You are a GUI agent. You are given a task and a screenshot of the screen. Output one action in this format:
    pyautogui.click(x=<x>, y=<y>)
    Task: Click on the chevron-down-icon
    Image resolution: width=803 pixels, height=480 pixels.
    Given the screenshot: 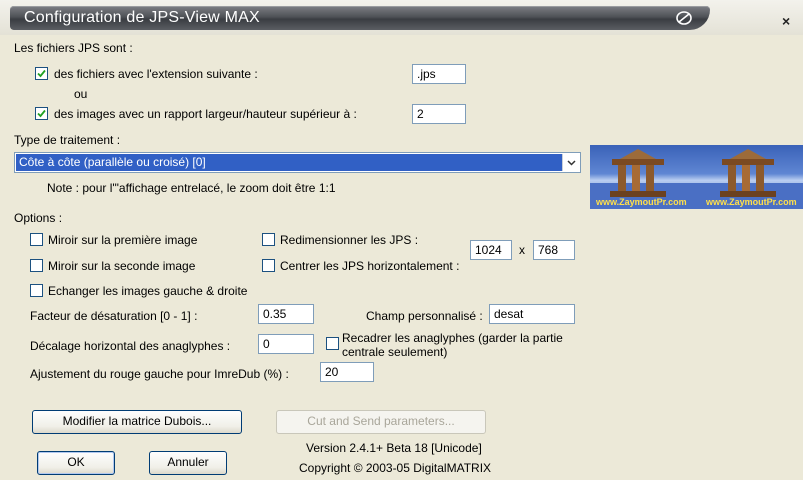 What is the action you would take?
    pyautogui.click(x=570, y=162)
    